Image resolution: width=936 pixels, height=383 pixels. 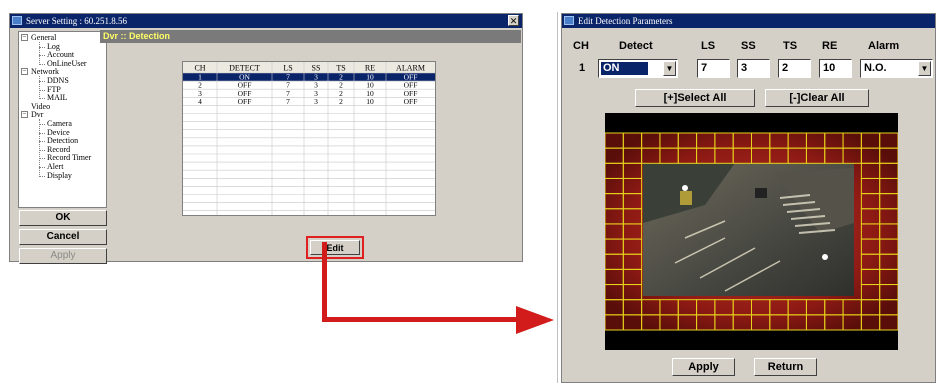 What do you see at coordinates (421, 319) in the screenshot?
I see `arrow-horizontal` at bounding box center [421, 319].